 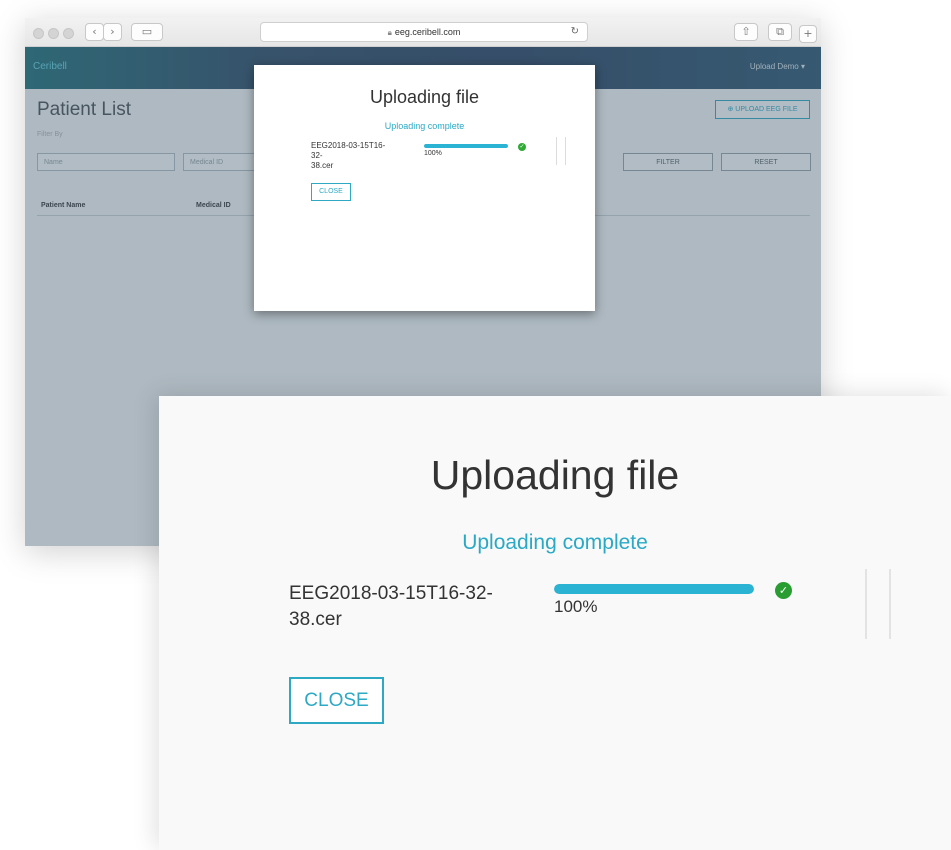 I want to click on new-tab-icon: +, so click(x=808, y=34).